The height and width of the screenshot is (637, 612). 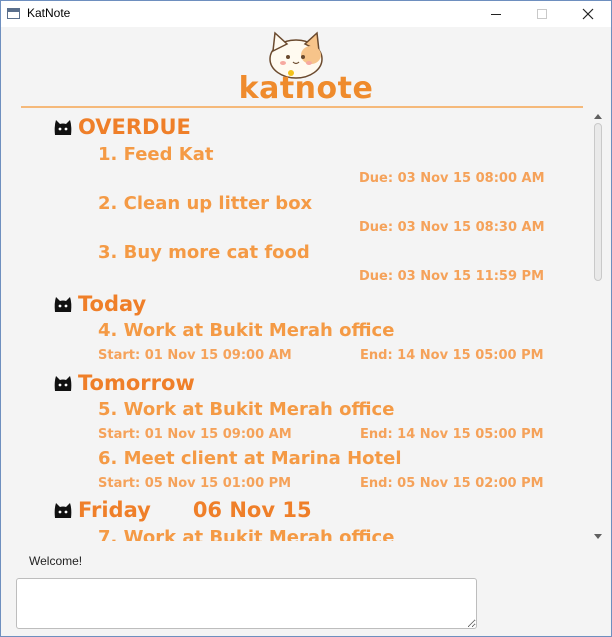 I want to click on section-tomorrow: Tomorrow, so click(x=124, y=383).